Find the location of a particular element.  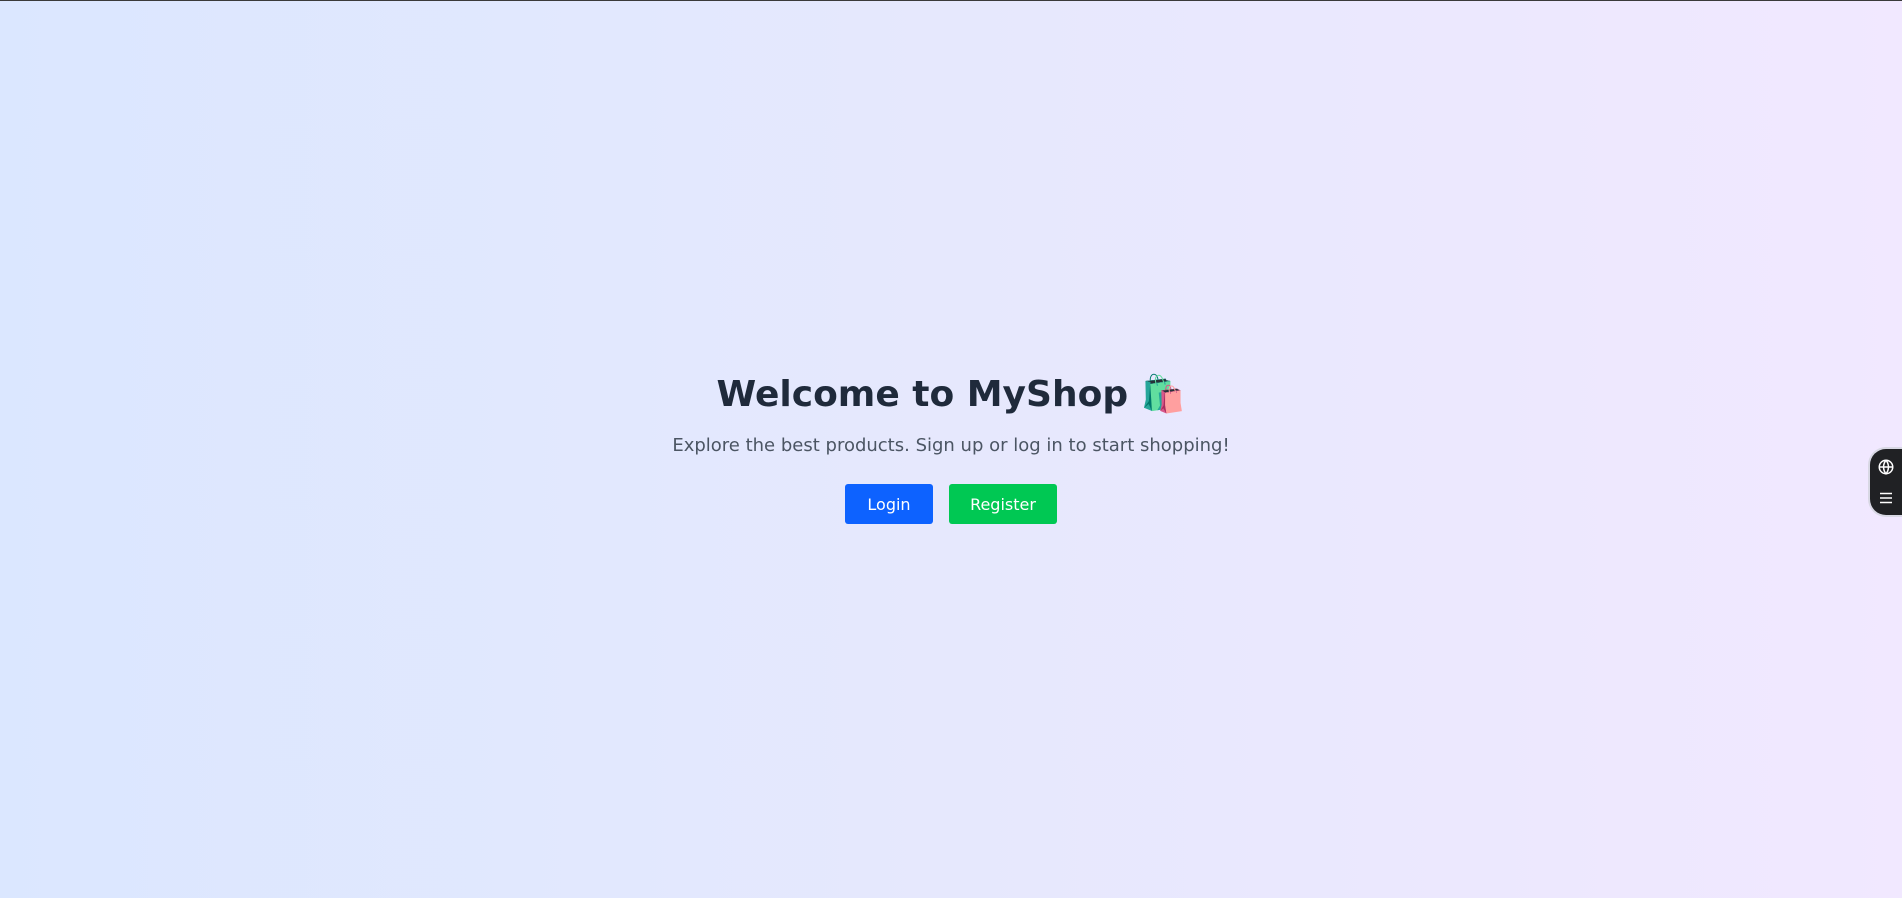

hero-actions: Login Register is located at coordinates (951, 504).